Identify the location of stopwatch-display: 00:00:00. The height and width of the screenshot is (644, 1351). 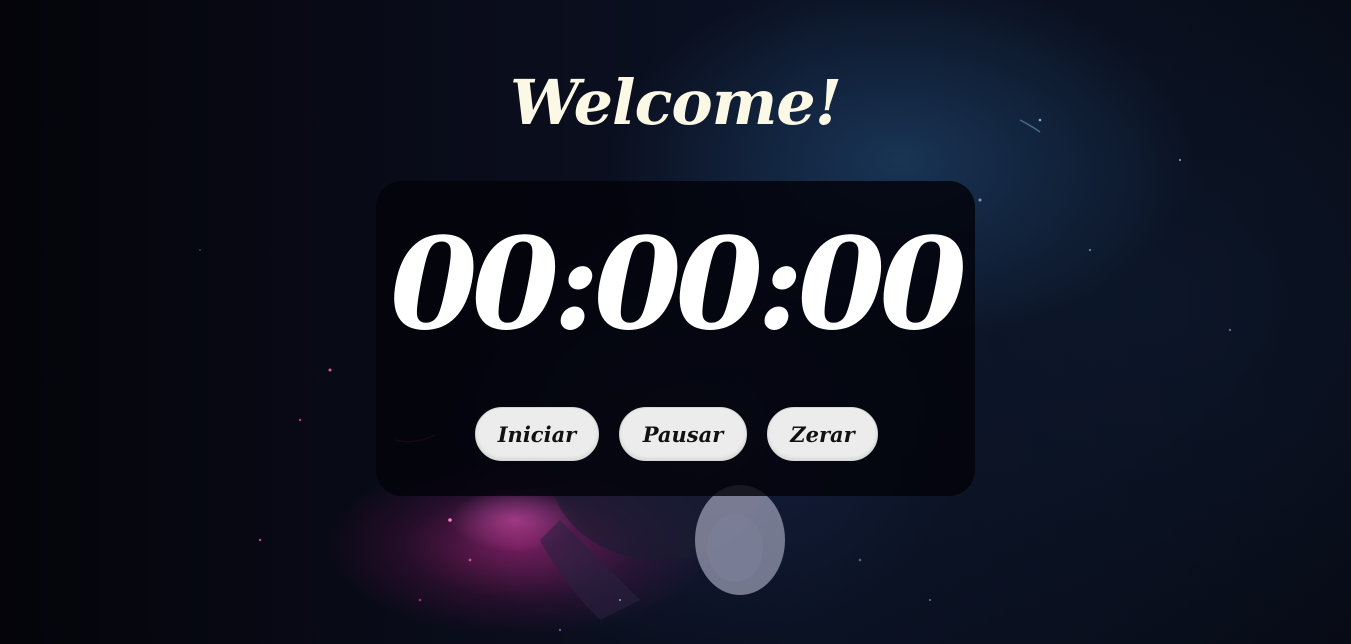
(678, 284).